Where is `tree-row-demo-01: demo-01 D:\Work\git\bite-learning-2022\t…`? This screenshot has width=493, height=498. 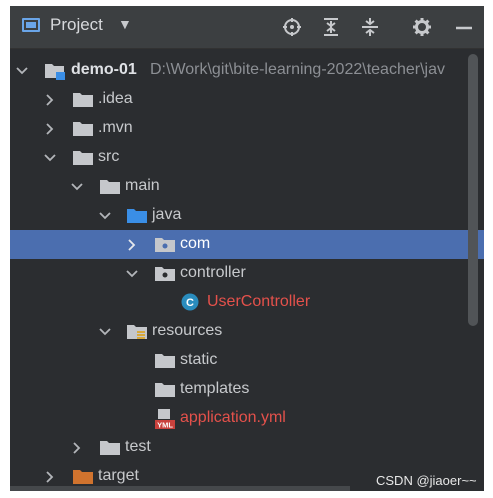
tree-row-demo-01: demo-01 D:\Work\git\bite-learning-2022\t… is located at coordinates (247, 70).